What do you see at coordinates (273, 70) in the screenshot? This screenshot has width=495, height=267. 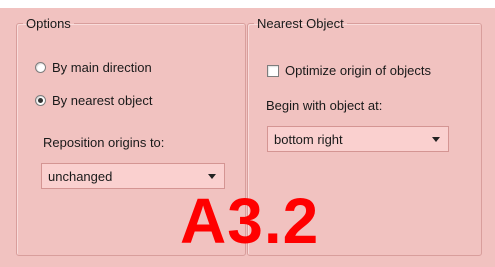 I see `checkbox-icon` at bounding box center [273, 70].